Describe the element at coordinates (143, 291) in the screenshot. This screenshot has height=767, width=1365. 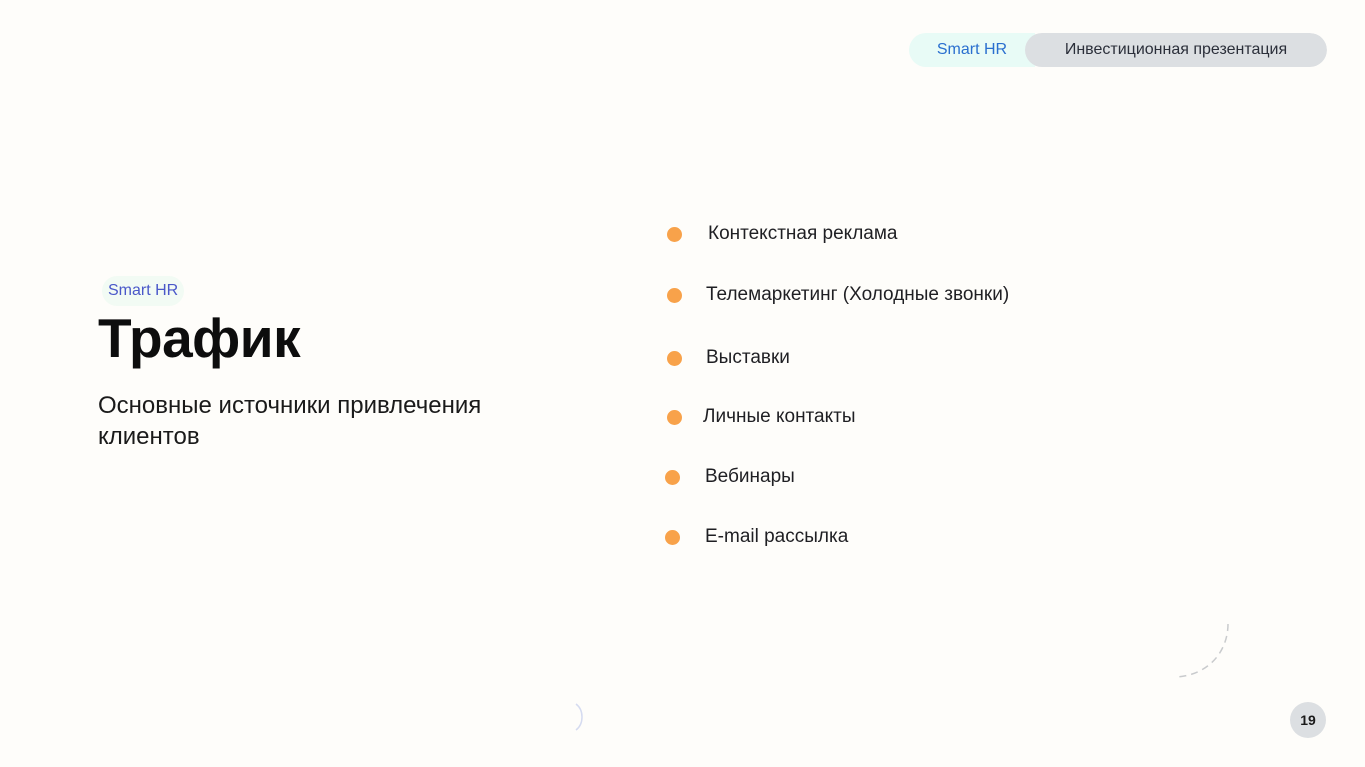
I see `brand-tag: Smart HR` at that location.